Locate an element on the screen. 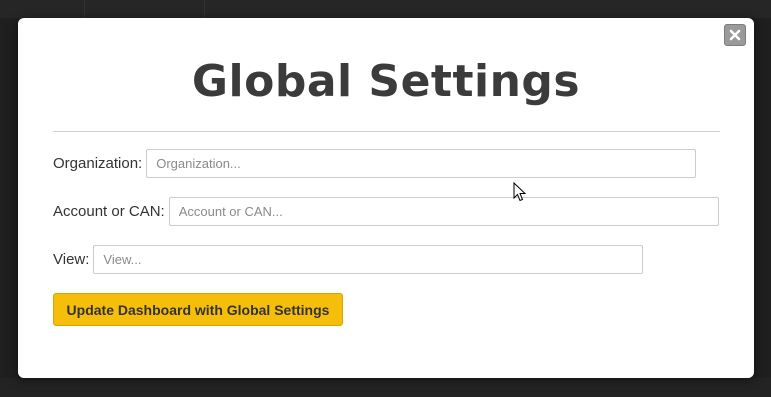  modal-title: Global Settings is located at coordinates (386, 81).